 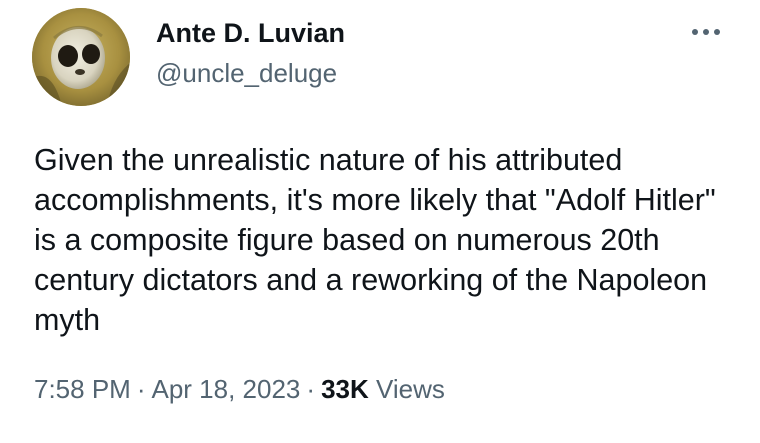 I want to click on author-handle: @uncle_deluge, so click(x=246, y=73).